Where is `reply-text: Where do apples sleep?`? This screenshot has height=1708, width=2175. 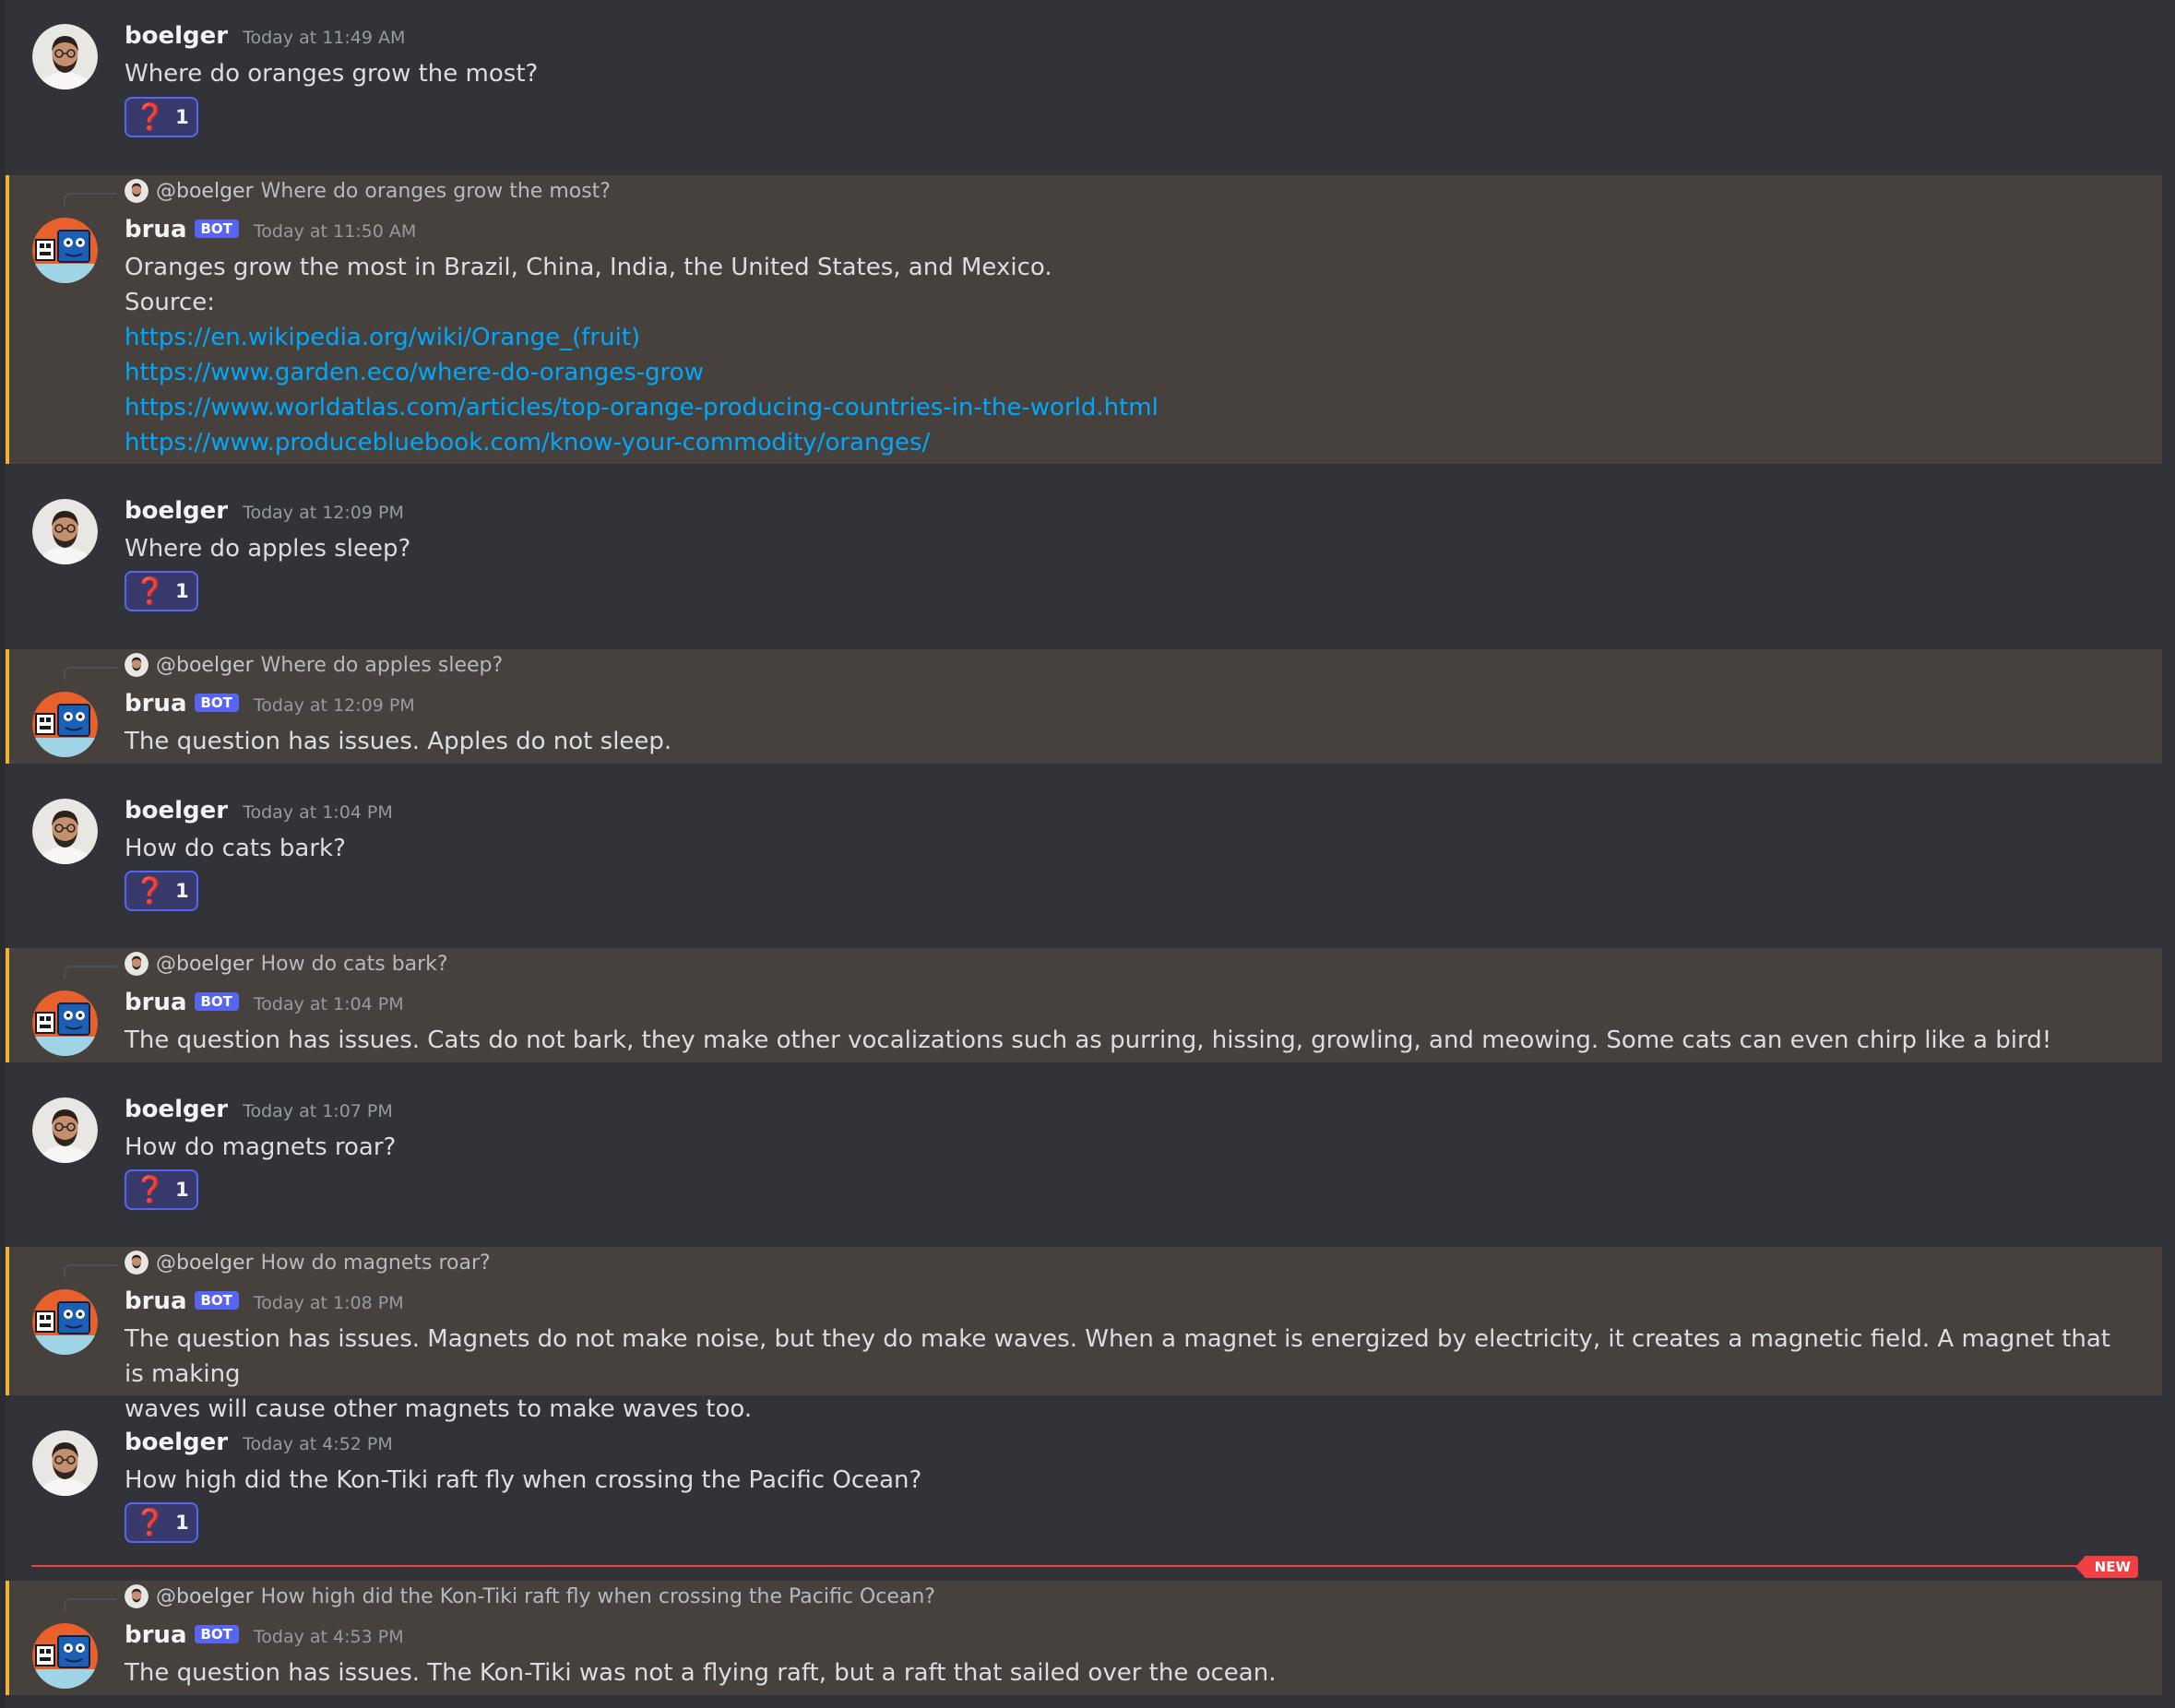 reply-text: Where do apples sleep? is located at coordinates (382, 665).